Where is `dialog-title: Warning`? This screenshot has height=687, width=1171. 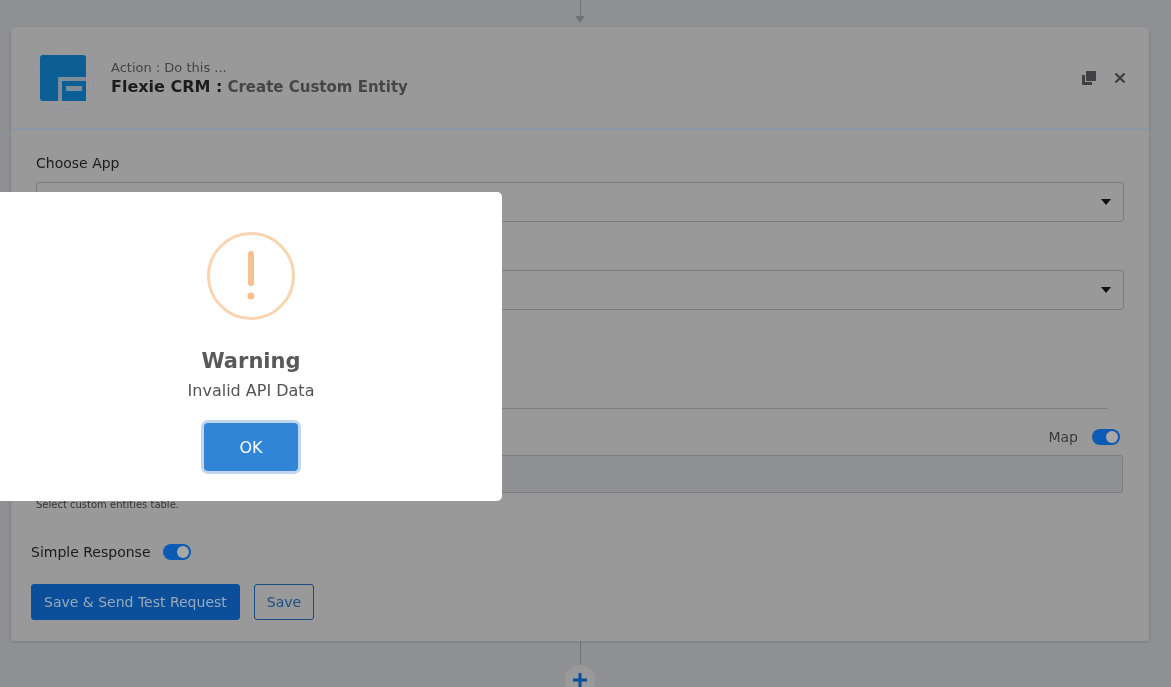
dialog-title: Warning is located at coordinates (251, 361).